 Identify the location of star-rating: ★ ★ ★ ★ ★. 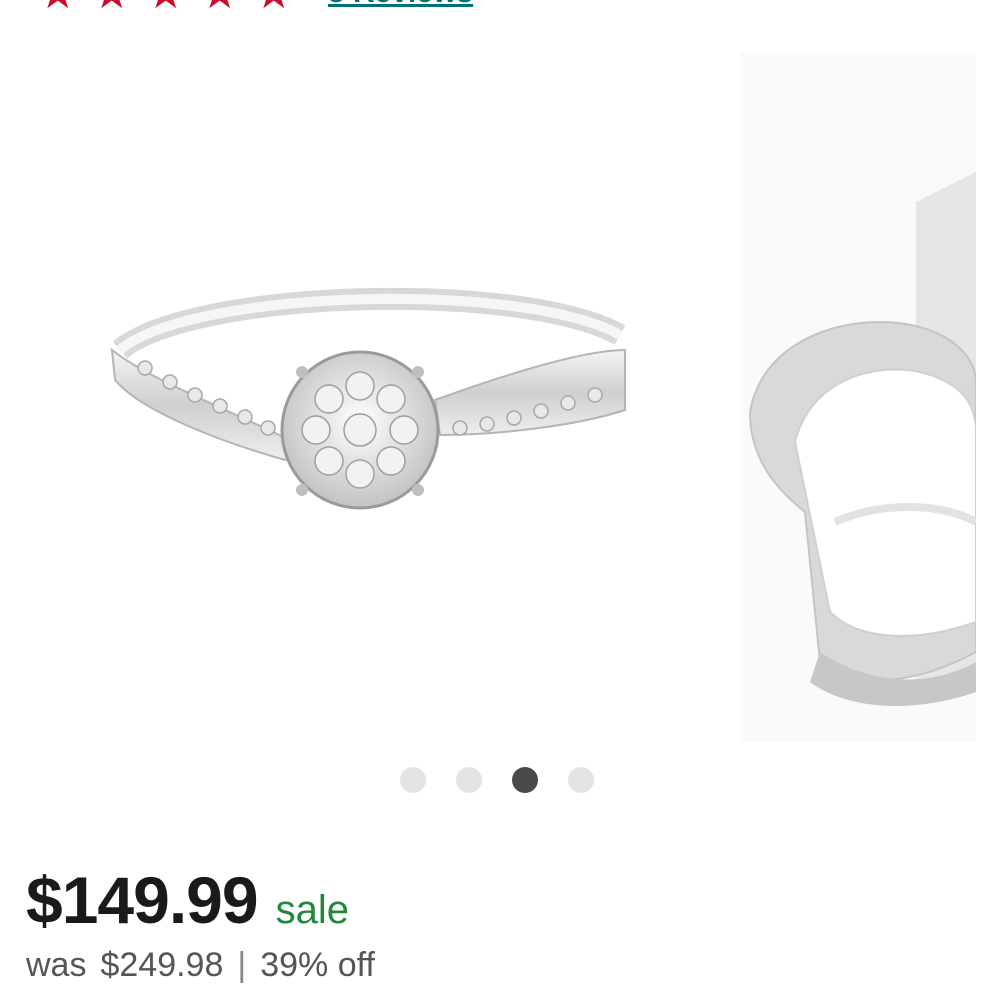
(168, 8).